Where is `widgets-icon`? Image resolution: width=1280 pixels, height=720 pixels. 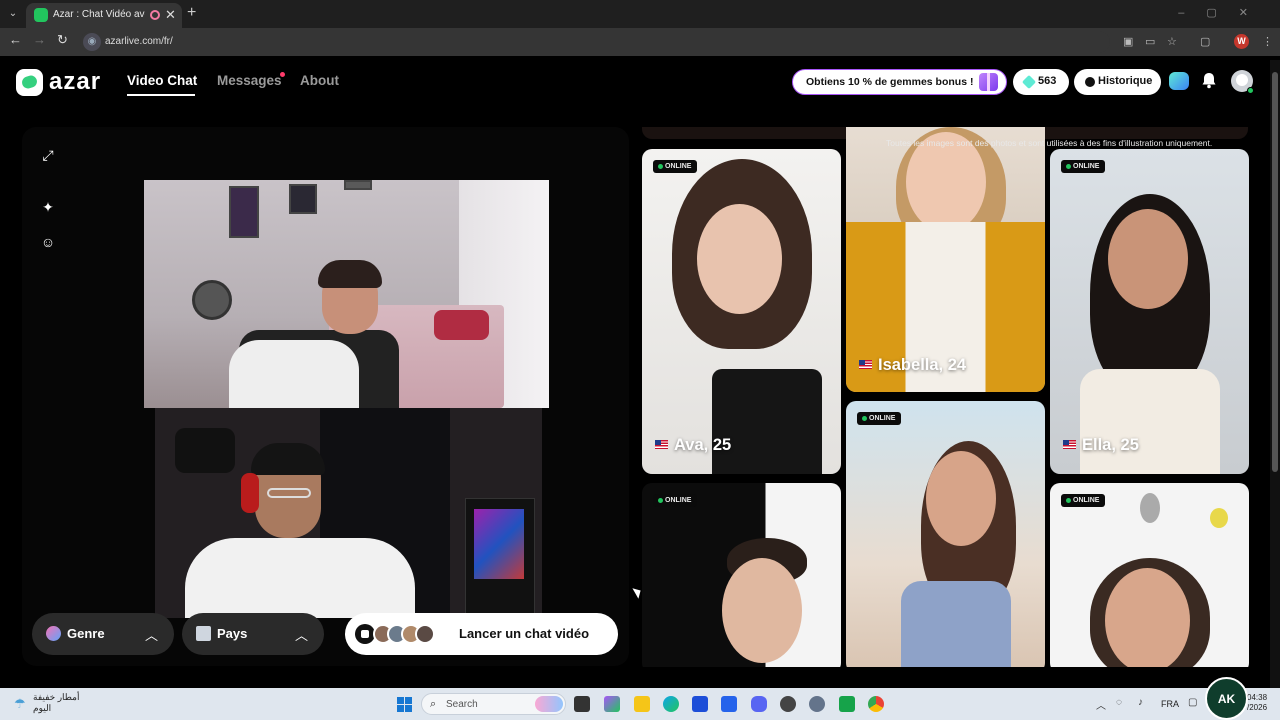 widgets-icon is located at coordinates (612, 704).